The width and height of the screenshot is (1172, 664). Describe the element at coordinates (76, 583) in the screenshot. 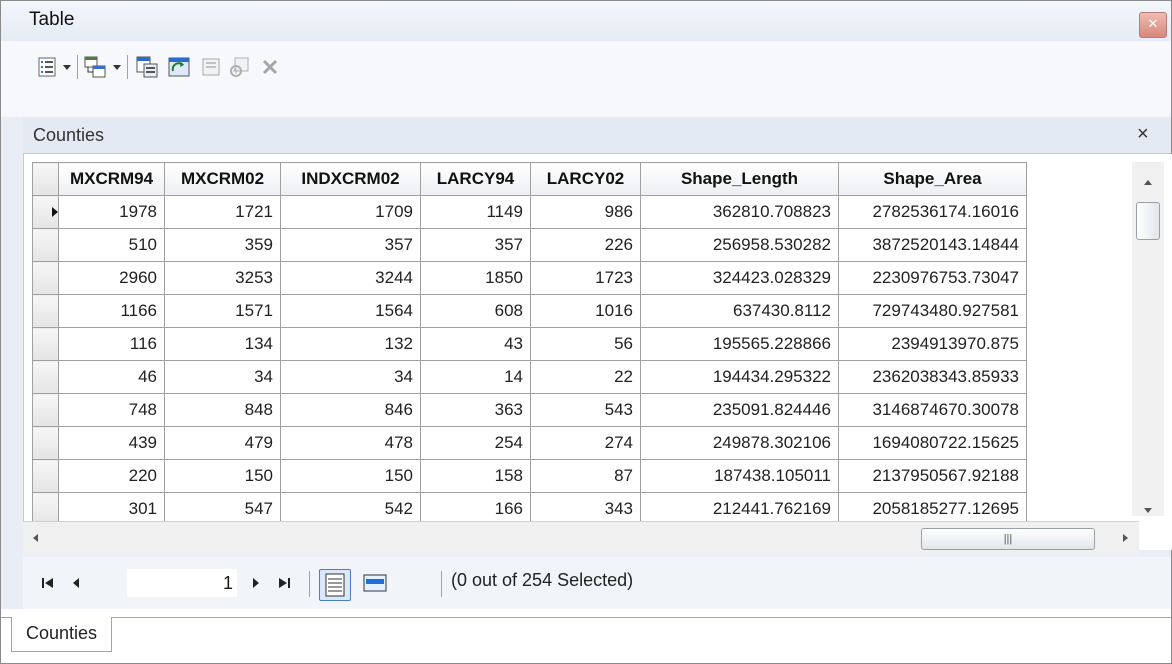

I see `previous-record-icon` at that location.